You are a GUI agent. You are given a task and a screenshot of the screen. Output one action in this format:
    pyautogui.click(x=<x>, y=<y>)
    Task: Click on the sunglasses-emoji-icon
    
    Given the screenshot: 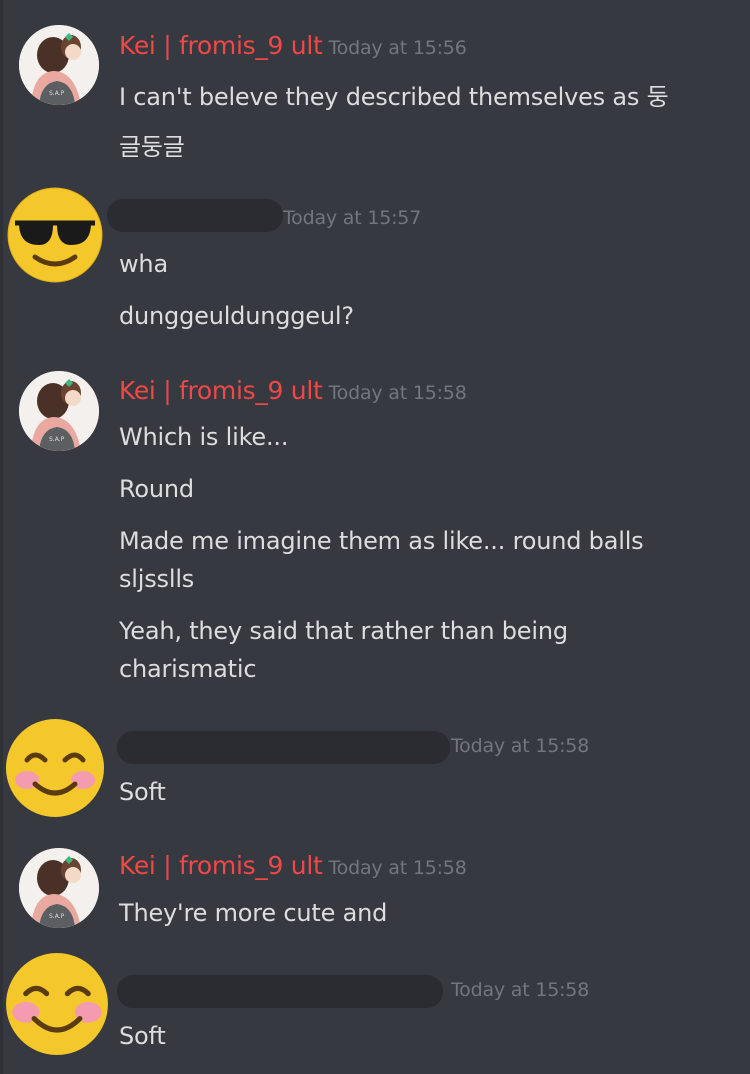 What is the action you would take?
    pyautogui.click(x=55, y=235)
    